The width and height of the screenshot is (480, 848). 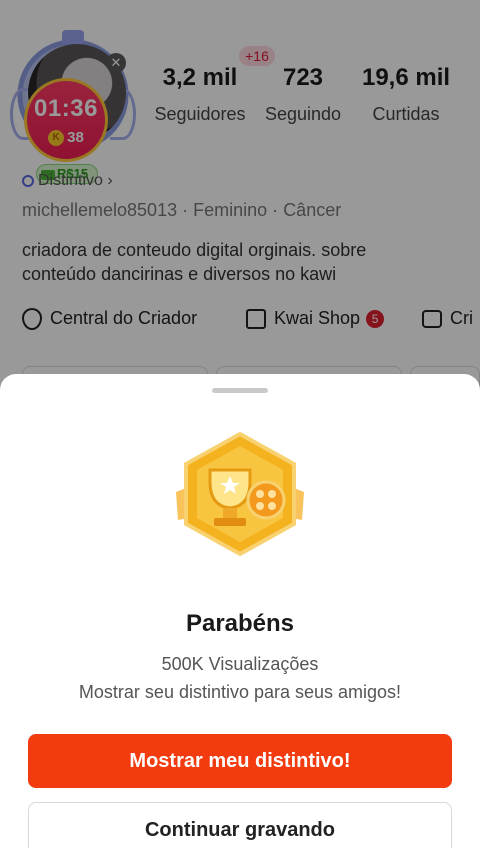 I want to click on sheet-drag-handle, so click(x=240, y=390).